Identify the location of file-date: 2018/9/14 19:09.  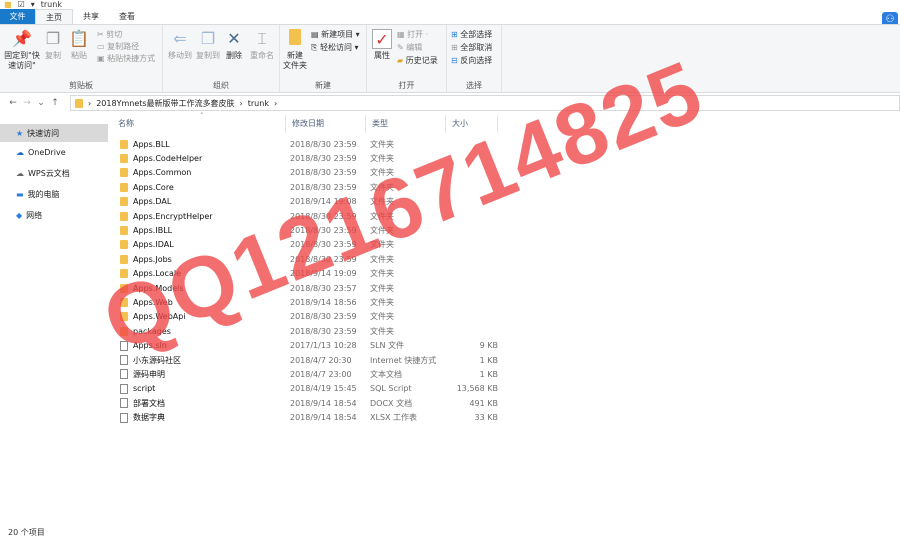
(323, 274).